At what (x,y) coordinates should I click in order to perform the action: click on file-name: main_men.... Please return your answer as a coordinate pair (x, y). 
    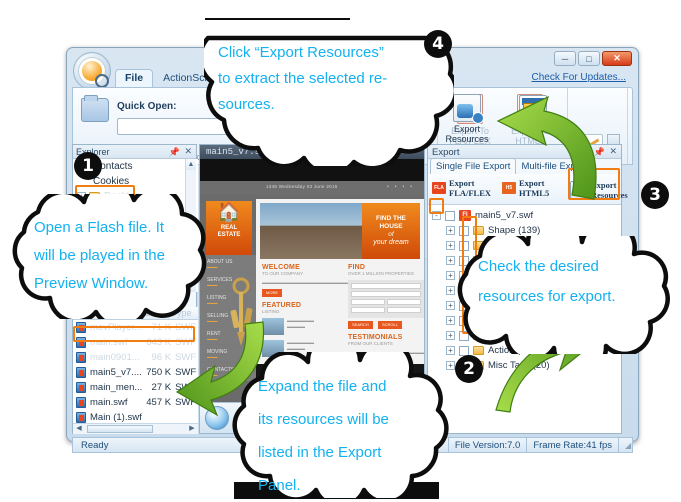
    Looking at the image, I should click on (116, 387).